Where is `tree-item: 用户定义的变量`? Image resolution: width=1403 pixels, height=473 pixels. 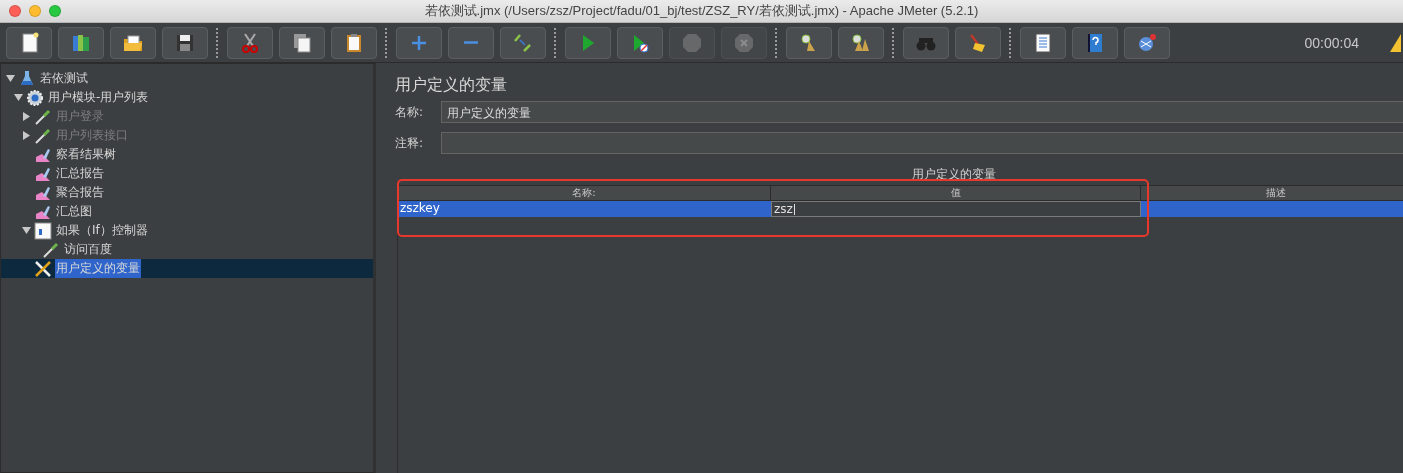
tree-item: 用户定义的变量 is located at coordinates (98, 268).